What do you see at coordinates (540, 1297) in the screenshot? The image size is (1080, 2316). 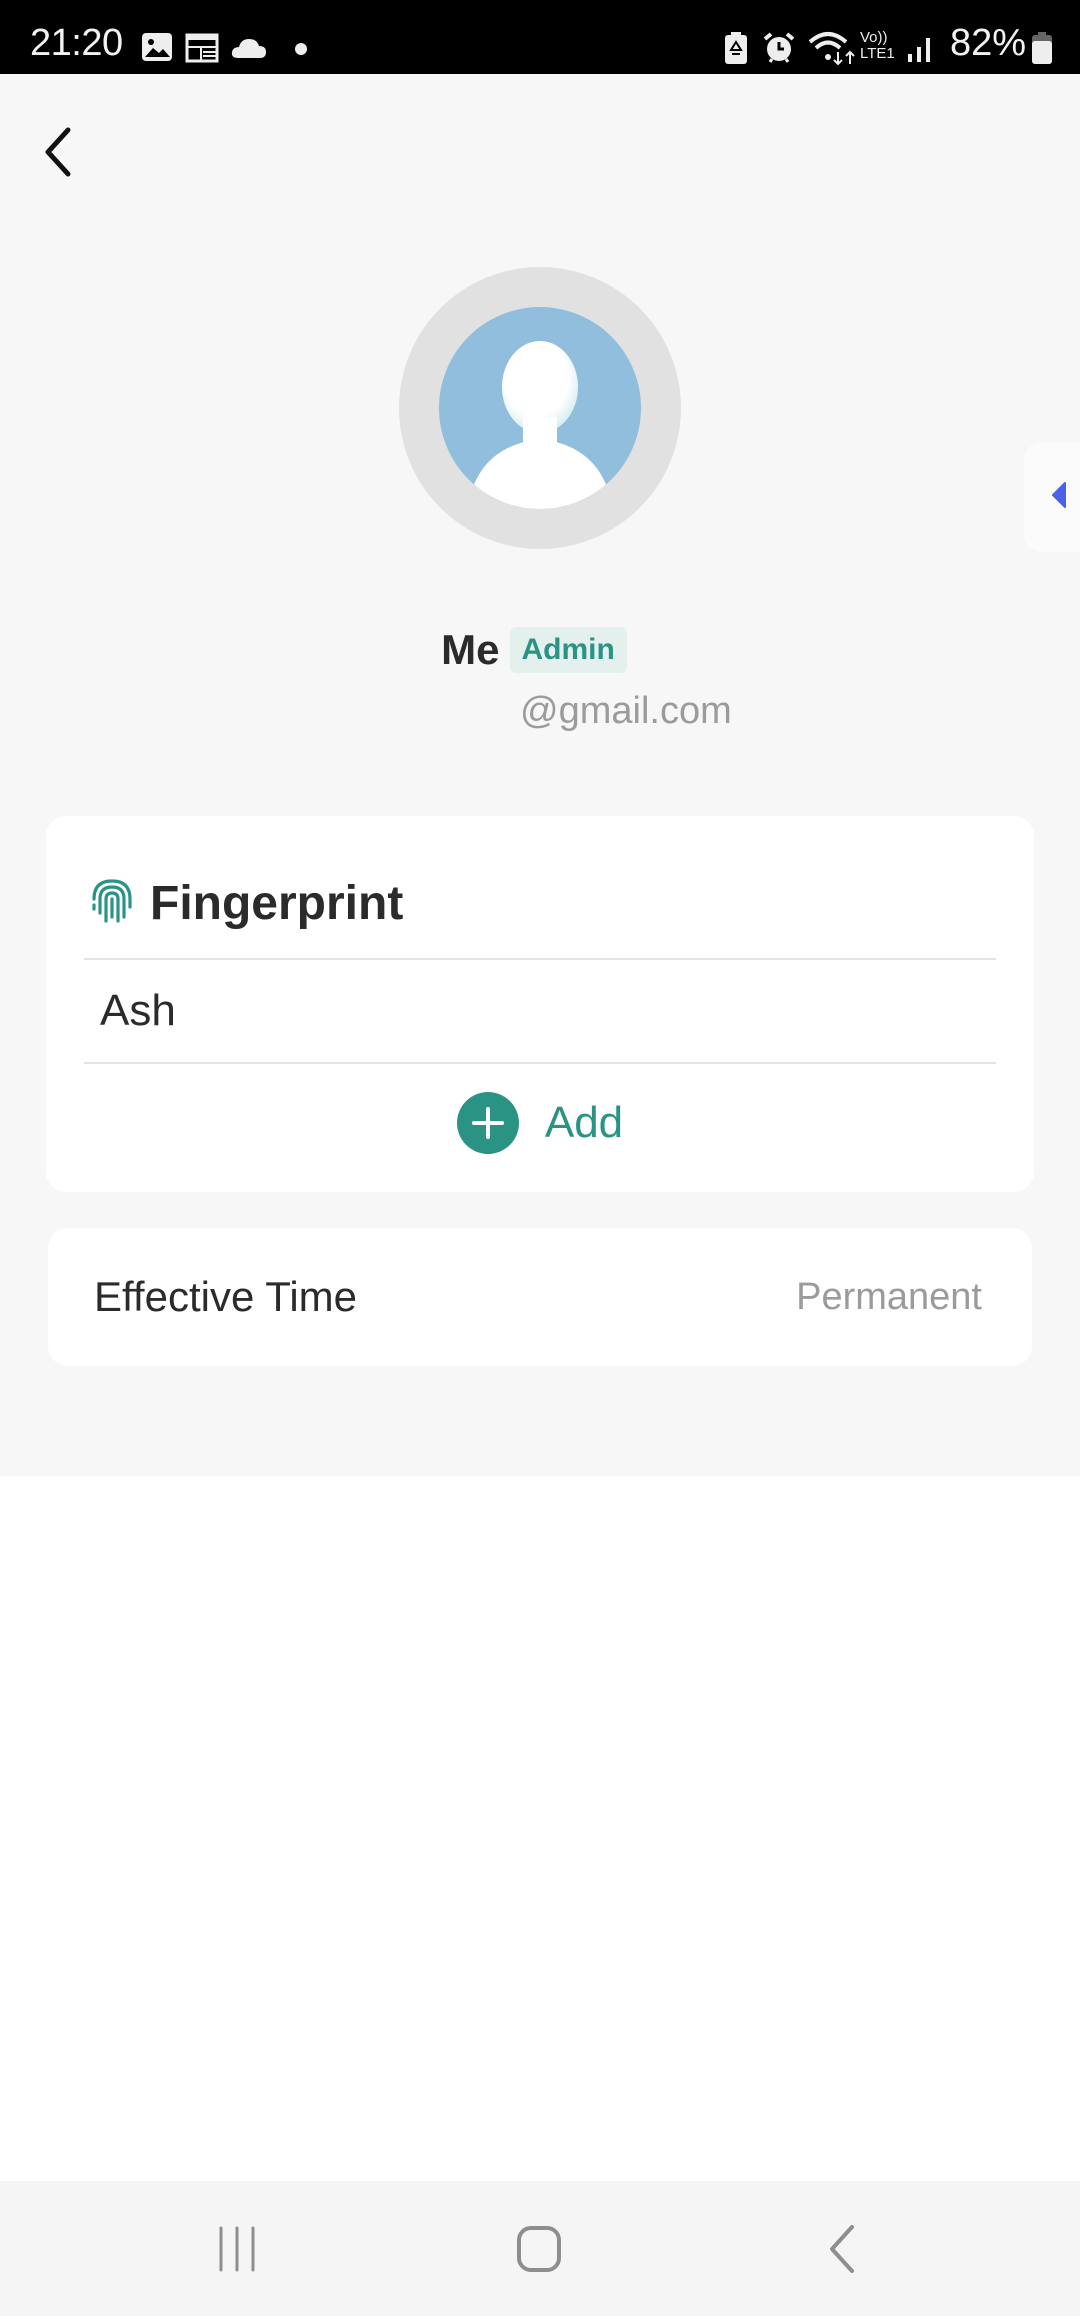 I see `effective-time-row: Effective Time Permanent` at bounding box center [540, 1297].